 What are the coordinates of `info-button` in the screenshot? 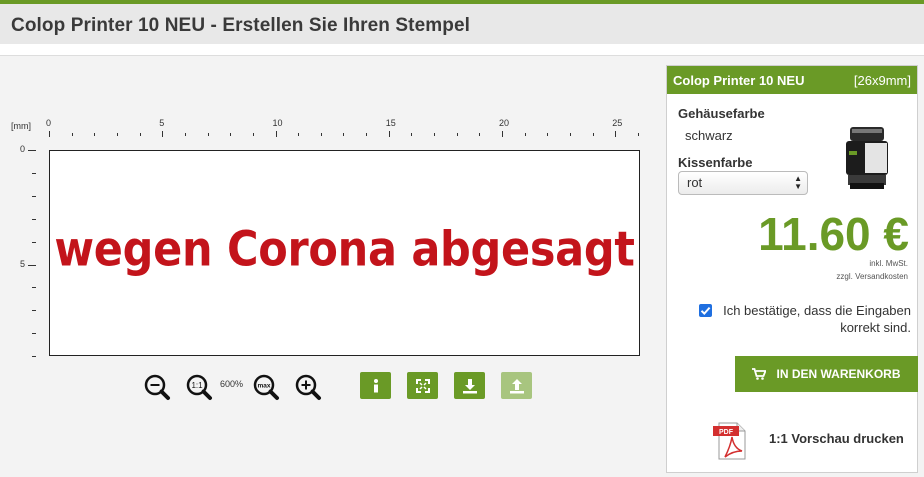 It's located at (375, 385).